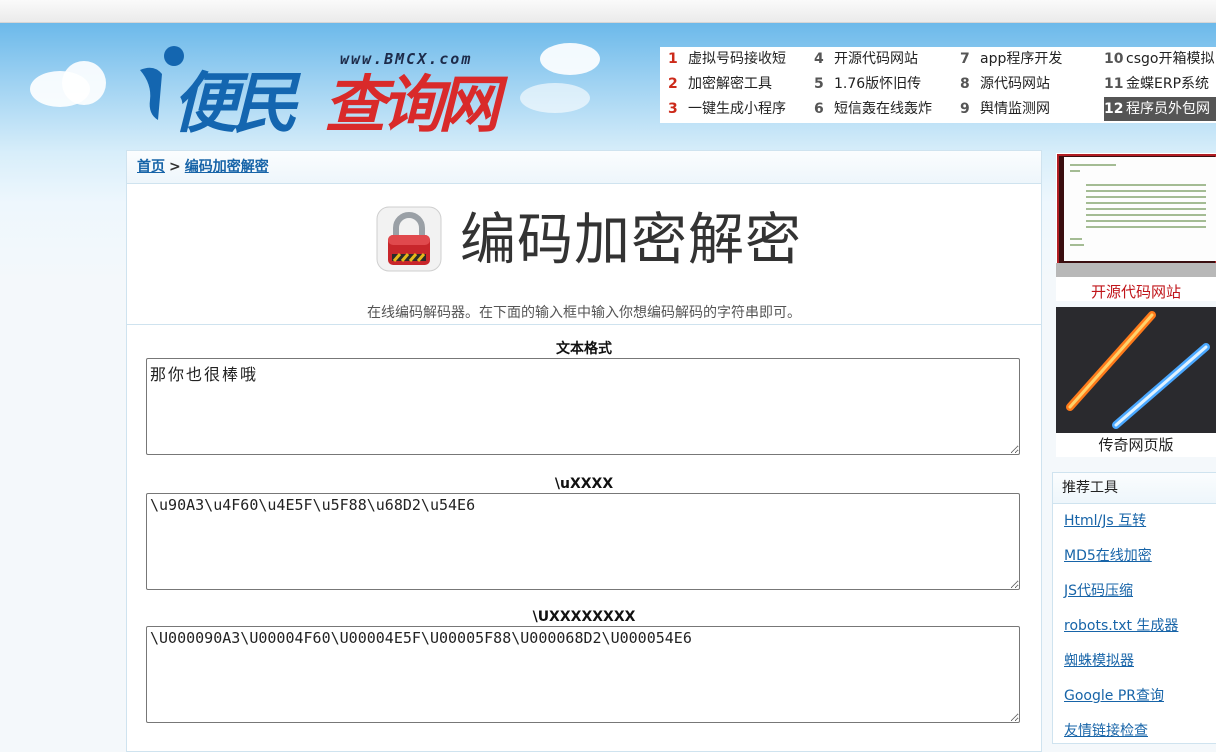 This screenshot has width=1216, height=752. Describe the element at coordinates (730, 84) in the screenshot. I see `top-link-label: 加密解密工具` at that location.